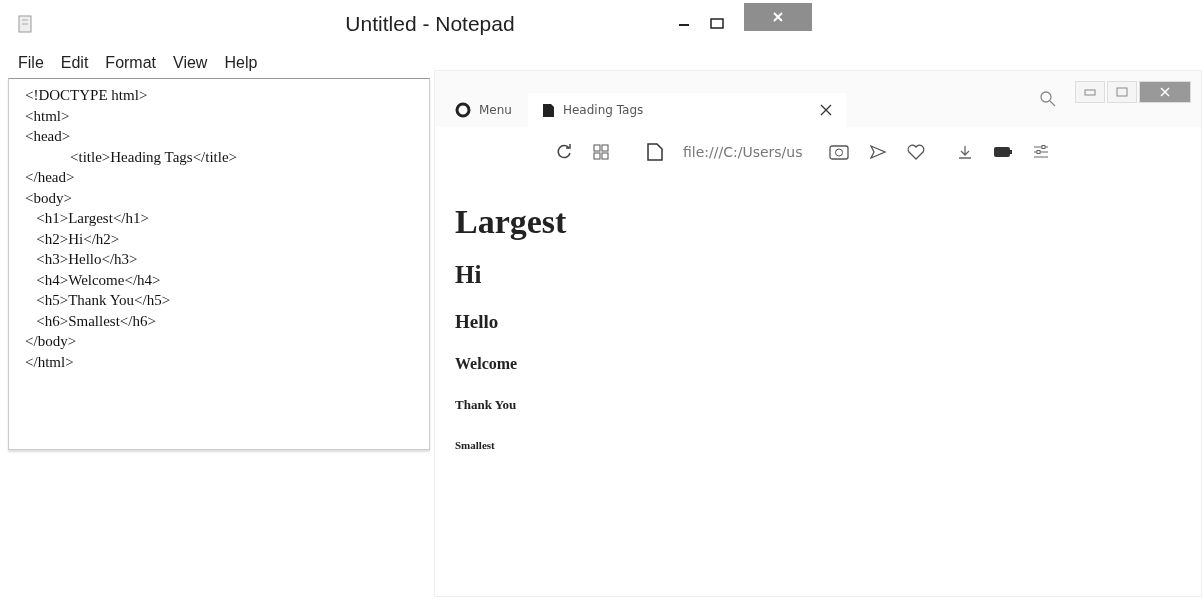  I want to click on heading-text: Smallest, so click(475, 445).